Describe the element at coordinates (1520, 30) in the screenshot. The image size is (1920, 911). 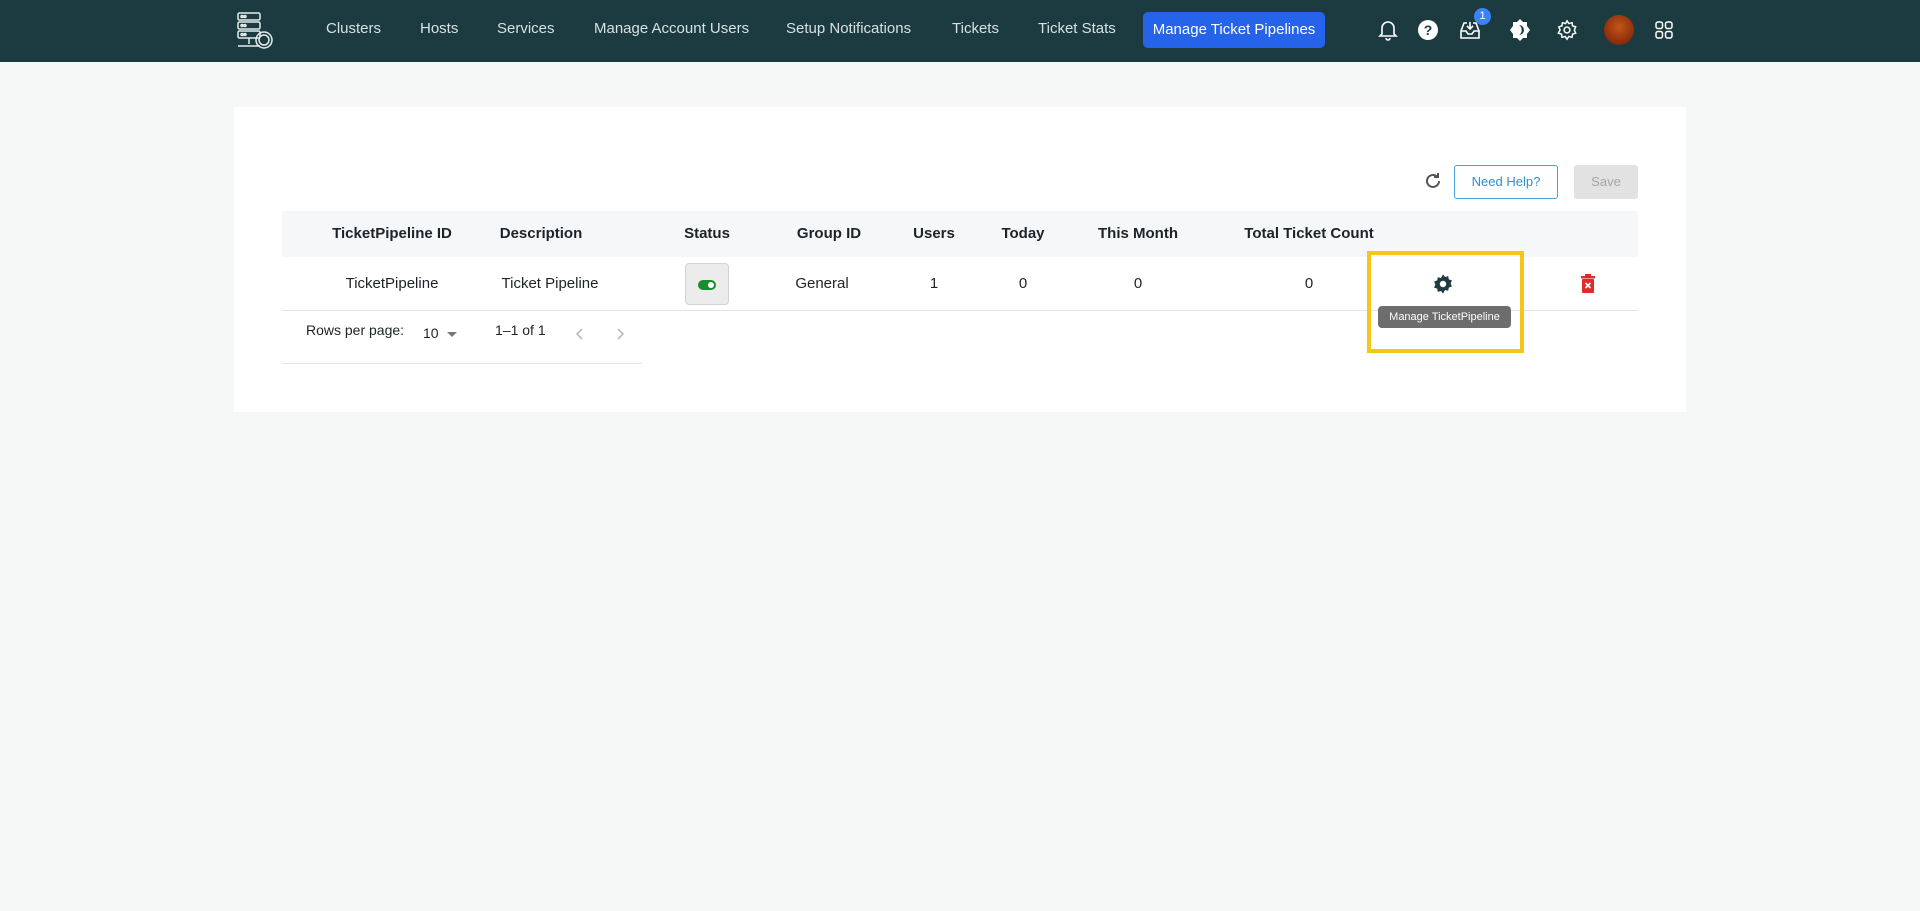
I see `theme-toggle-icon` at that location.